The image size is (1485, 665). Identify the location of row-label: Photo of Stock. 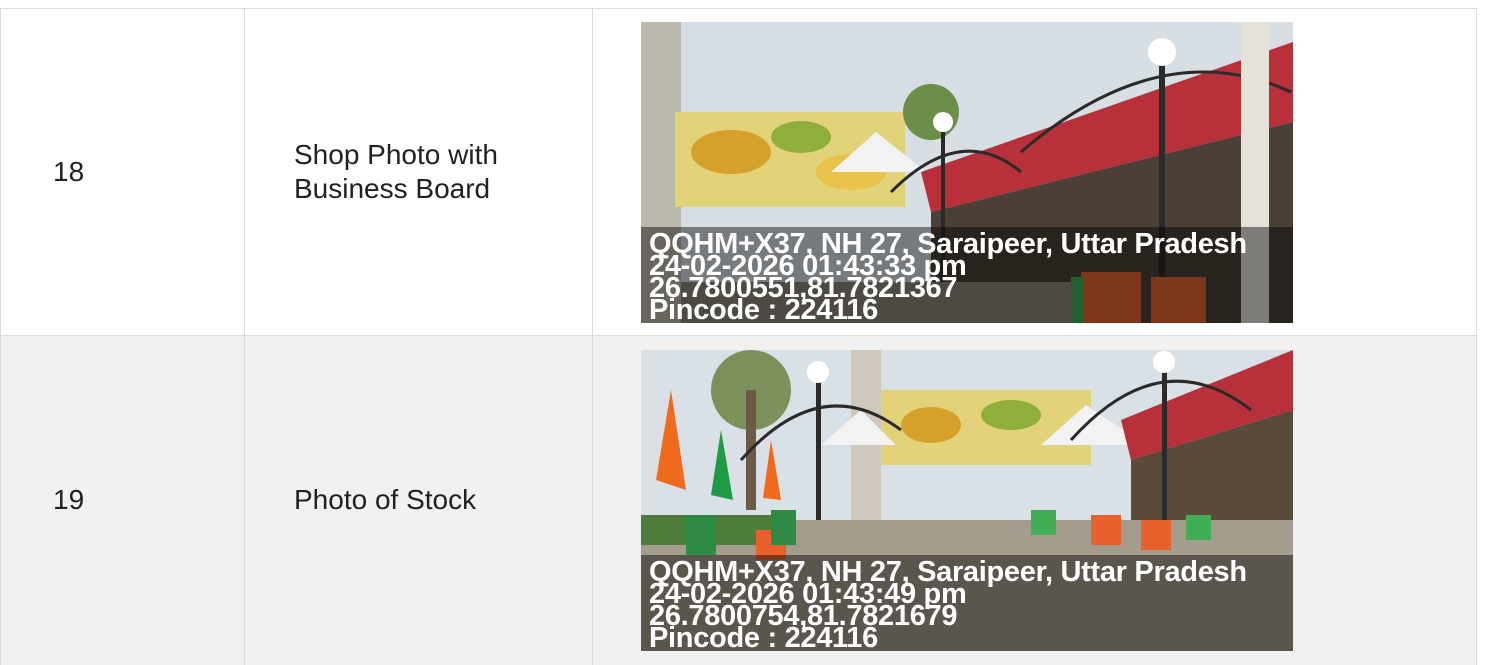
(418, 500).